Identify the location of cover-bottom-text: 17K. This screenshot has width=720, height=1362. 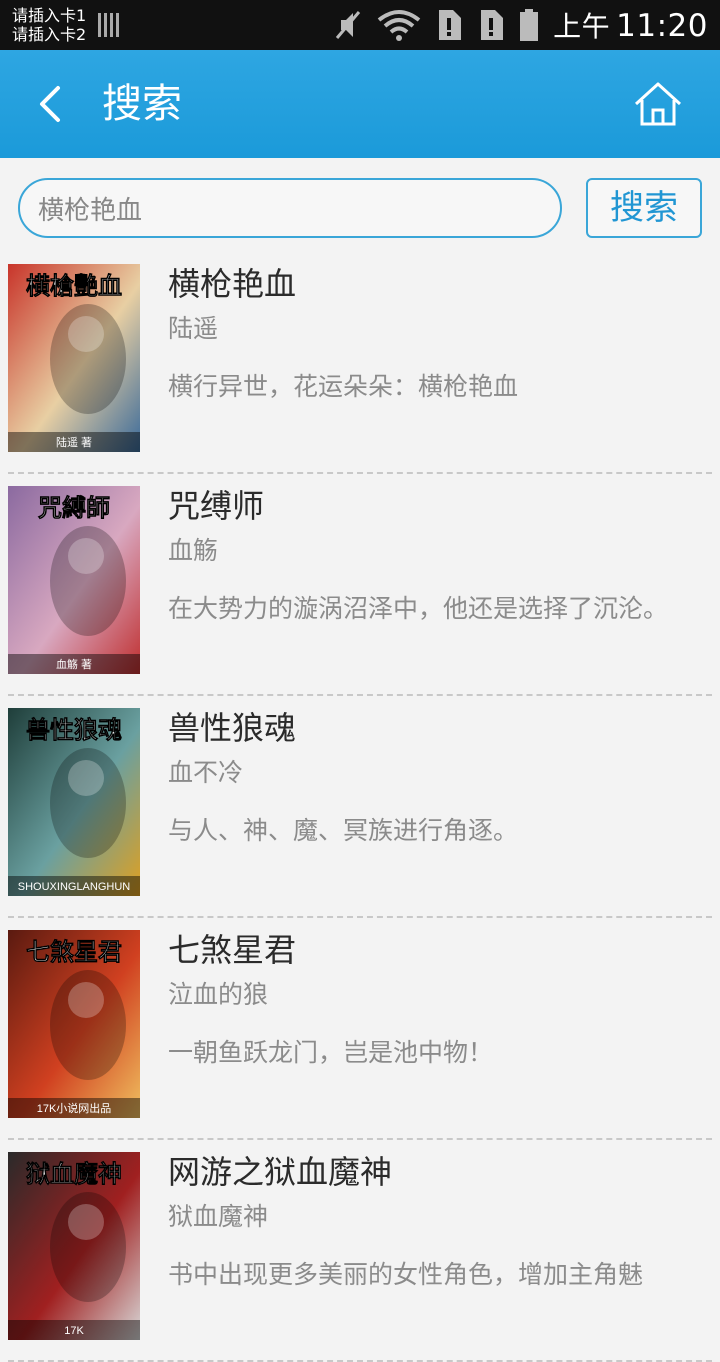
(74, 1331).